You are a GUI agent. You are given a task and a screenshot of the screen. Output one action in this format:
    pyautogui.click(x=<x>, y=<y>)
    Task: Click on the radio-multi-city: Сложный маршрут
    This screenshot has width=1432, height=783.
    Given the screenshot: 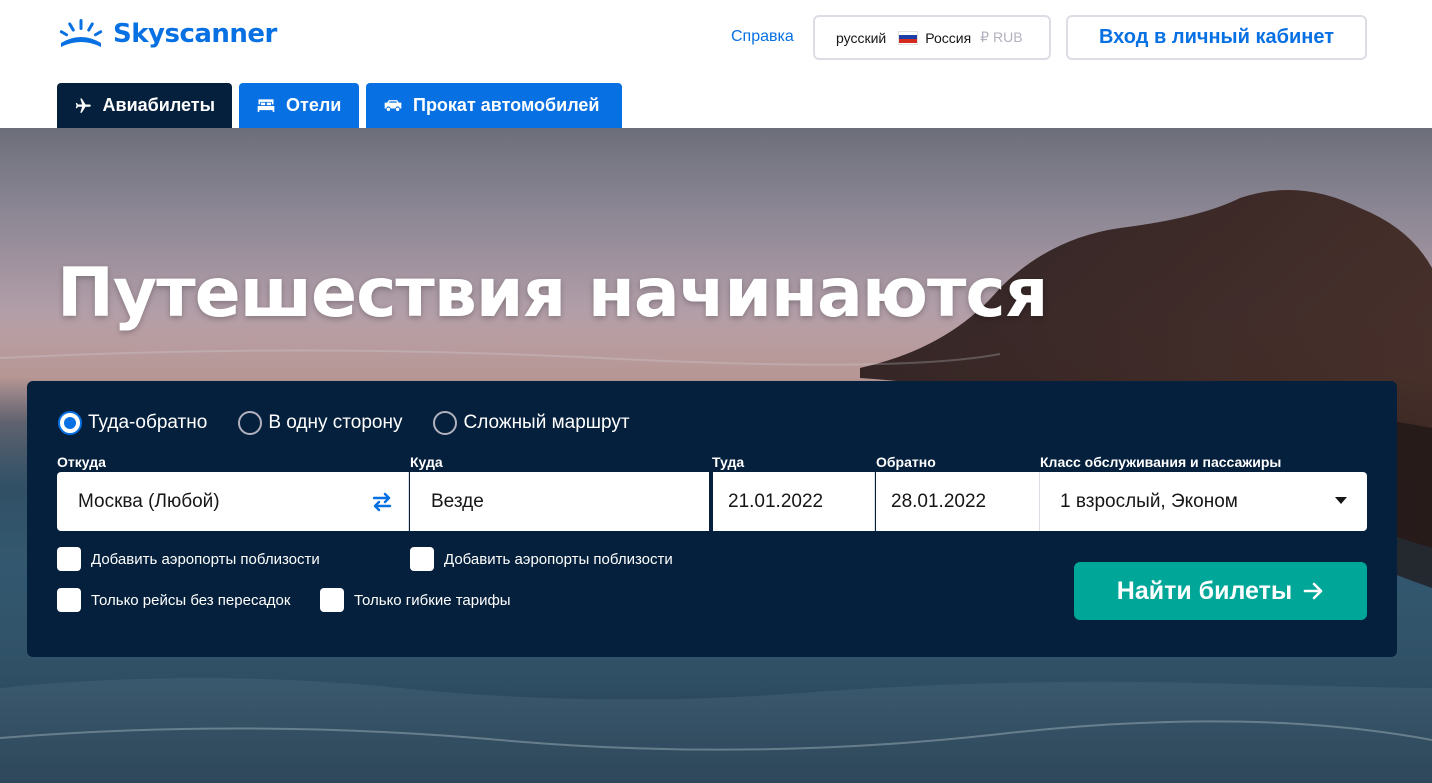 What is the action you would take?
    pyautogui.click(x=531, y=423)
    